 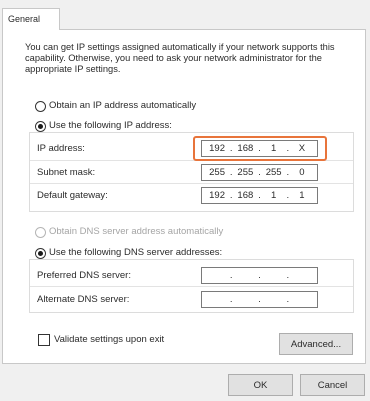 What do you see at coordinates (40, 232) in the screenshot?
I see `obtain-dns-auto-radio` at bounding box center [40, 232].